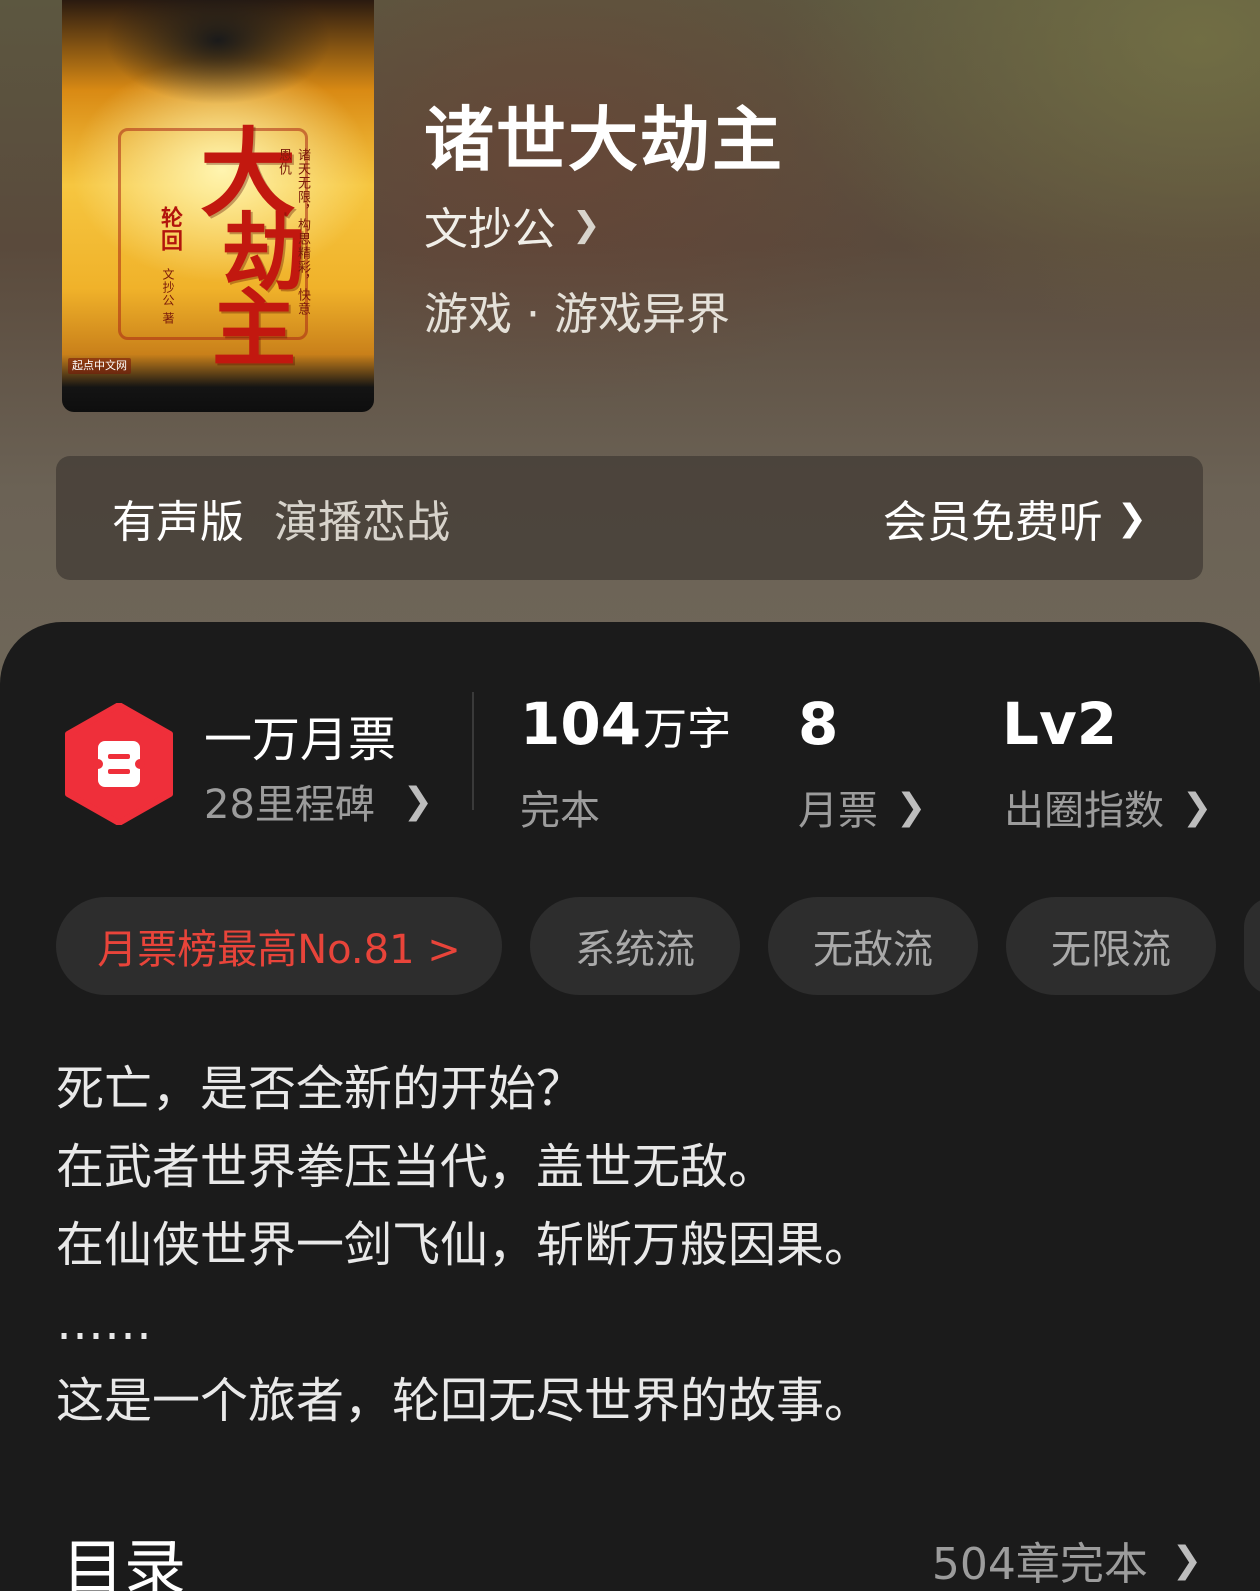 Image resolution: width=1260 pixels, height=1591 pixels. I want to click on member-free-listen-button: 会员免费听 ❯, so click(1015, 518).